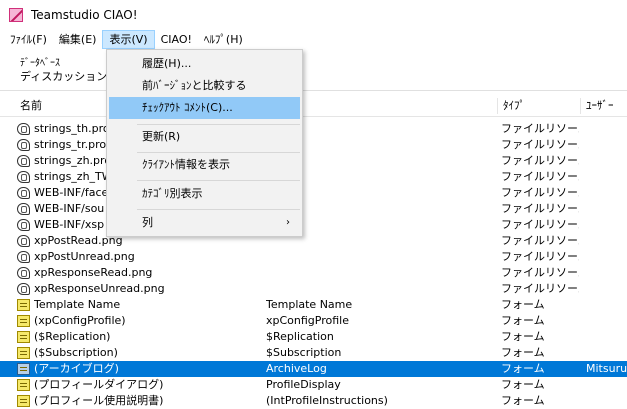  What do you see at coordinates (186, 164) in the screenshot?
I see `menu-item-label: ｸﾗｲｱﾝﾄ情報を表示` at bounding box center [186, 164].